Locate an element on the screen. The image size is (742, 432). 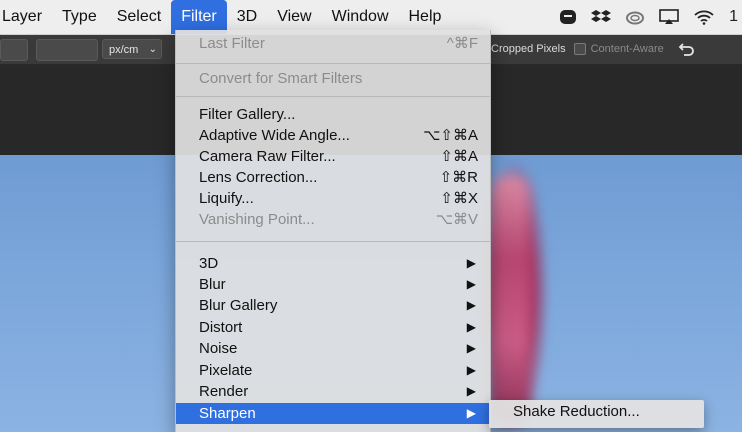
menu-item-label: Blur Gallery is located at coordinates (238, 305).